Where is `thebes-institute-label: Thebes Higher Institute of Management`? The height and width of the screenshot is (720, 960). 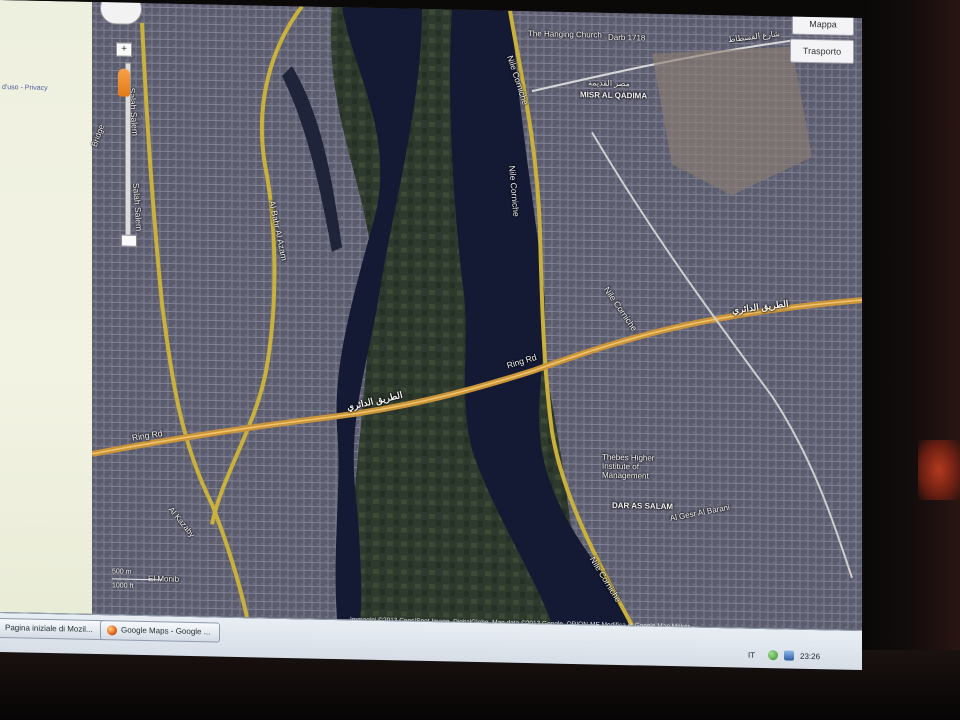
thebes-institute-label: Thebes Higher Institute of Management is located at coordinates (628, 466).